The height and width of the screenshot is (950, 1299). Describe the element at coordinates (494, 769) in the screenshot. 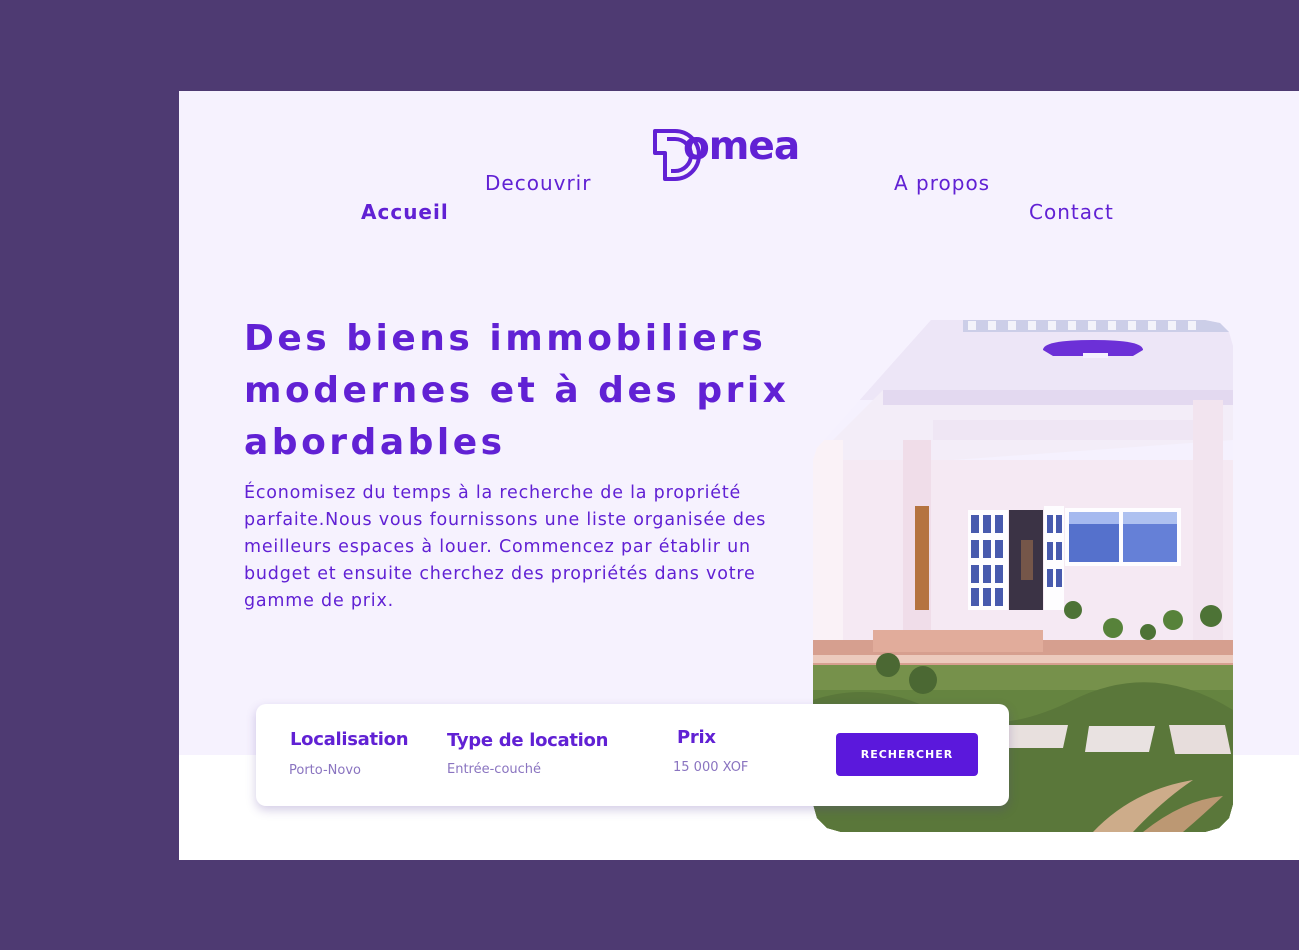

I see `rental-type-input: Entrée-couché` at that location.